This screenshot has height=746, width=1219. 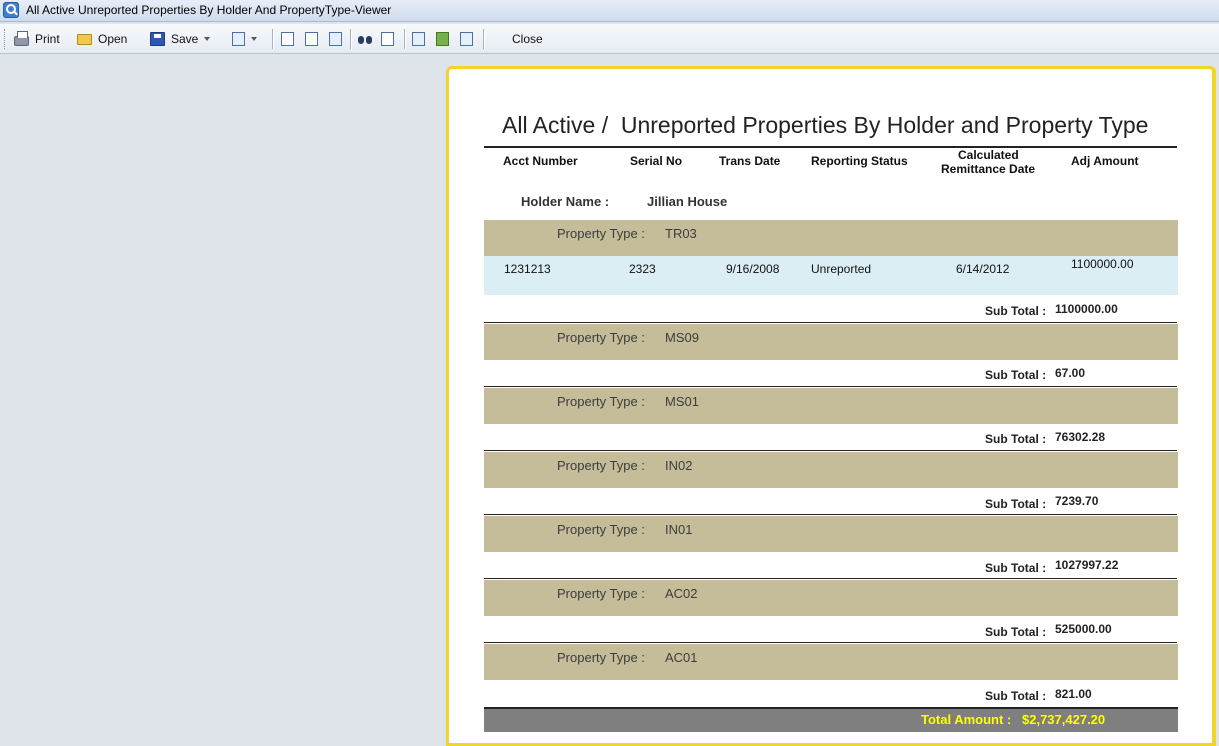 I want to click on close-button: Close, so click(x=527, y=39).